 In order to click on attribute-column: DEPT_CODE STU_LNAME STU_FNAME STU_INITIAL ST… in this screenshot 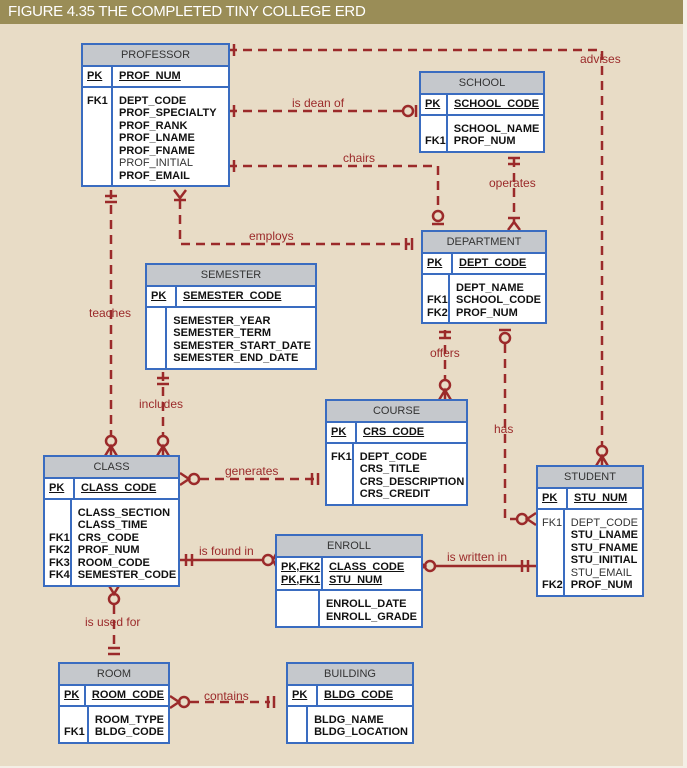, I will do `click(603, 552)`.